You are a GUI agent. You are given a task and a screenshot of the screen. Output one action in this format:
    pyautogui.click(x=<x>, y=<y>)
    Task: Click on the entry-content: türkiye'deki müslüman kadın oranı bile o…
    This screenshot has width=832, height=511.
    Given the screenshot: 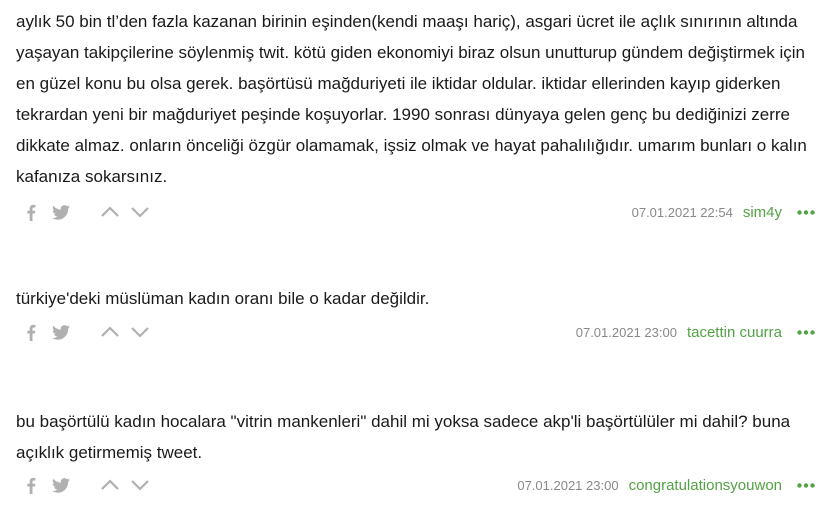 What is the action you would take?
    pyautogui.click(x=223, y=298)
    